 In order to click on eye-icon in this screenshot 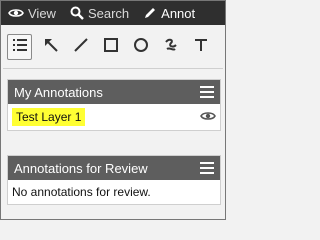, I will do `click(16, 13)`.